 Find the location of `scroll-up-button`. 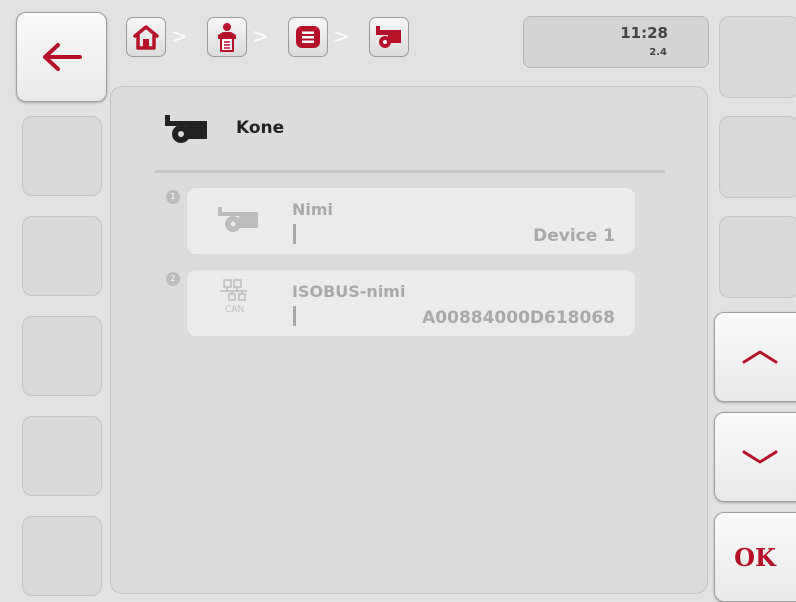

scroll-up-button is located at coordinates (755, 357).